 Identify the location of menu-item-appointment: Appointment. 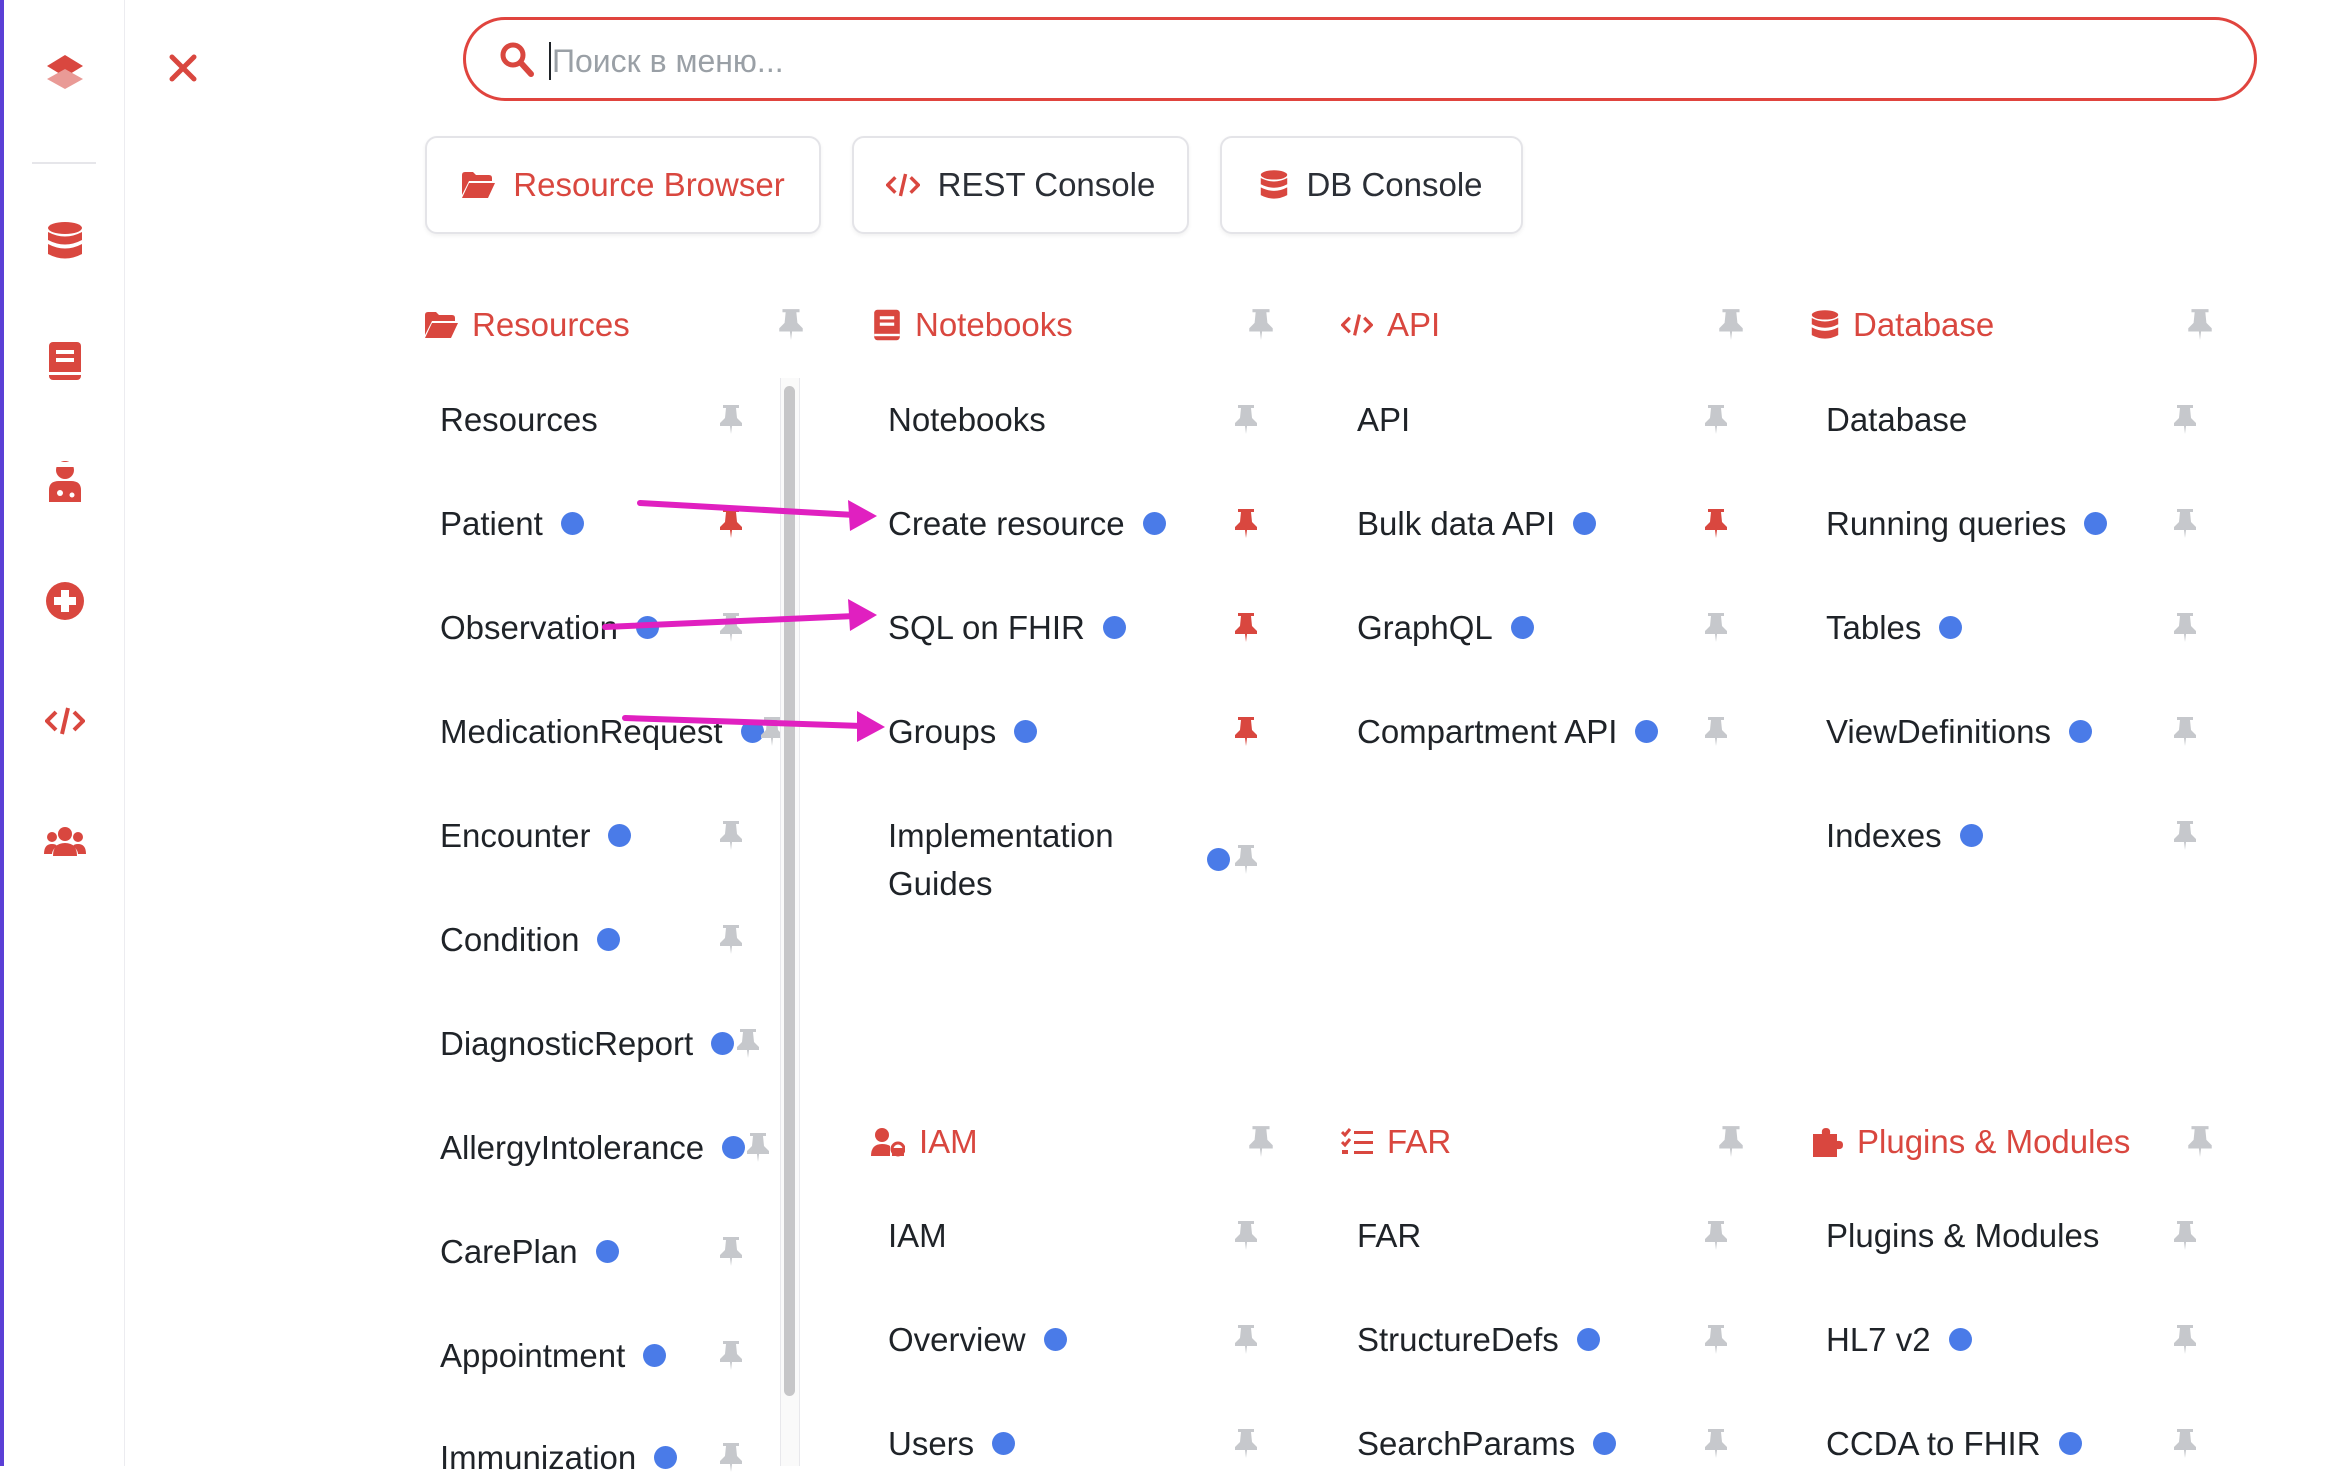
(553, 1356).